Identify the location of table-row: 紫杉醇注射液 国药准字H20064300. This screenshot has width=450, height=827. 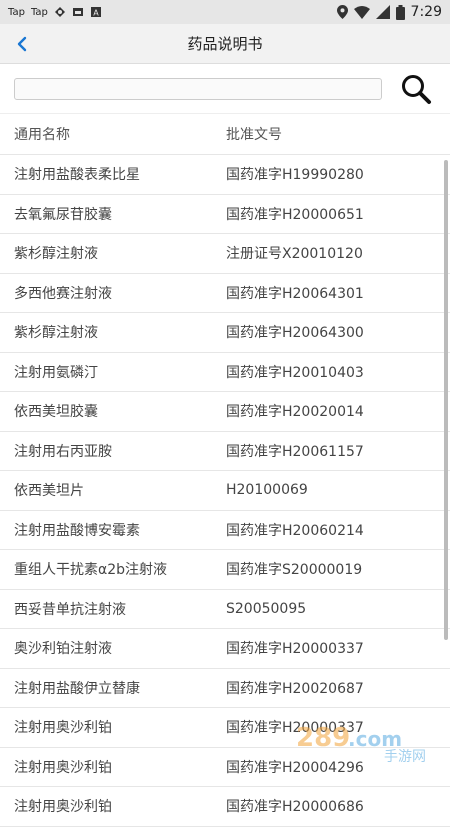
(225, 333).